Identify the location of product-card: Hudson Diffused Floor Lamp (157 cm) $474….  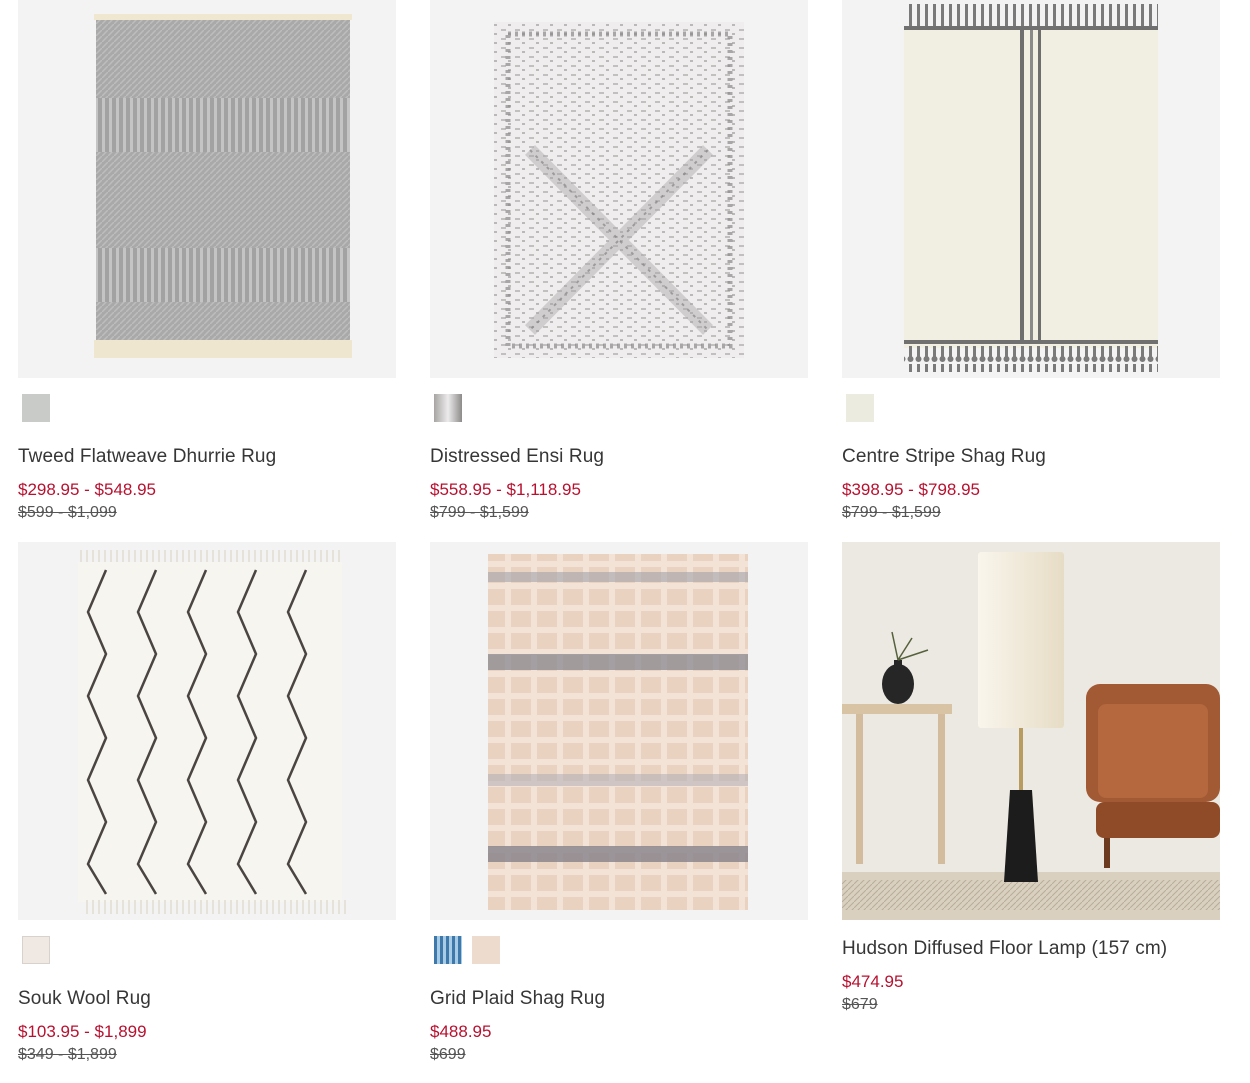
(1031, 778).